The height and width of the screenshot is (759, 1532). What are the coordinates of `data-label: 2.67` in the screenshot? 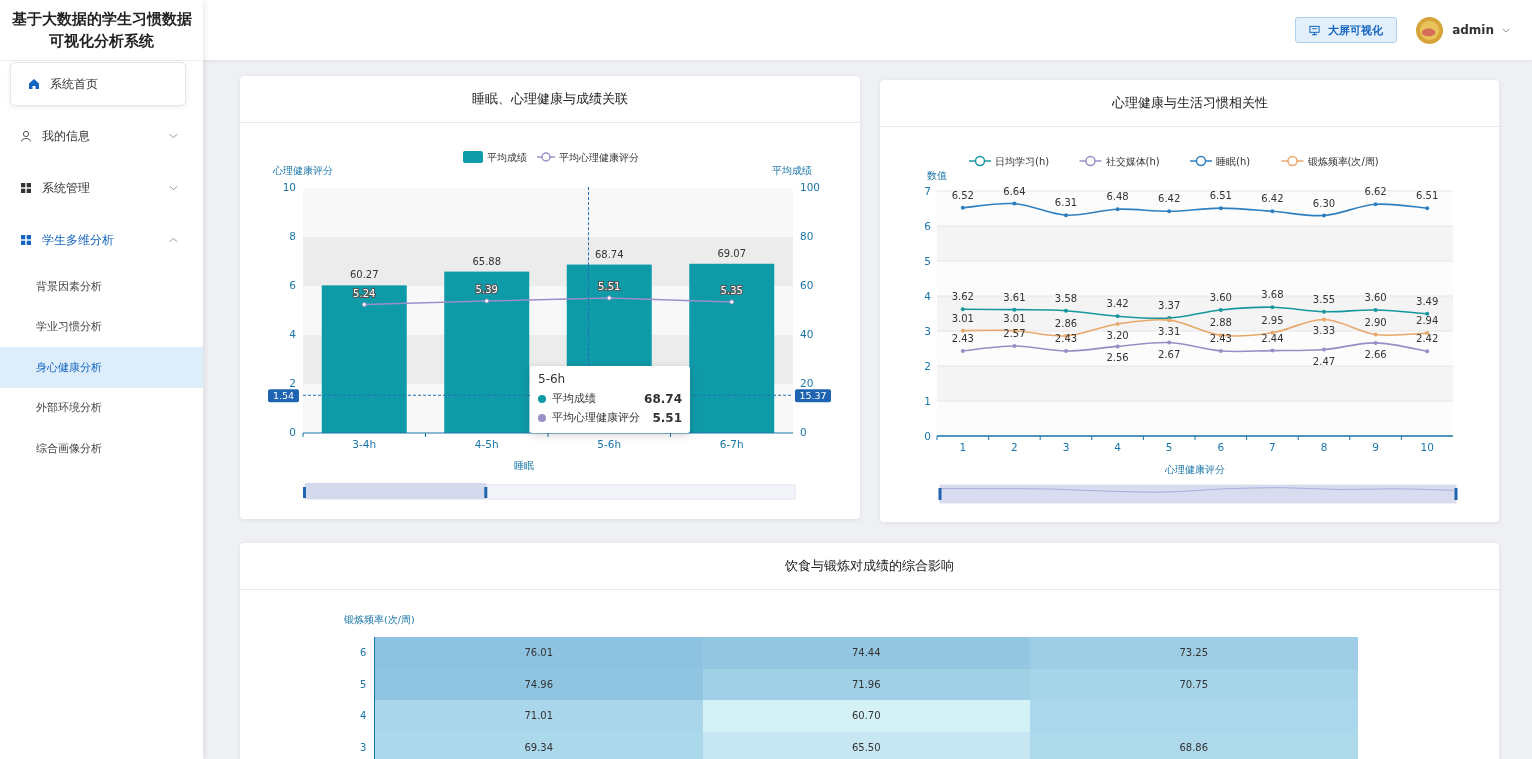 It's located at (1169, 354).